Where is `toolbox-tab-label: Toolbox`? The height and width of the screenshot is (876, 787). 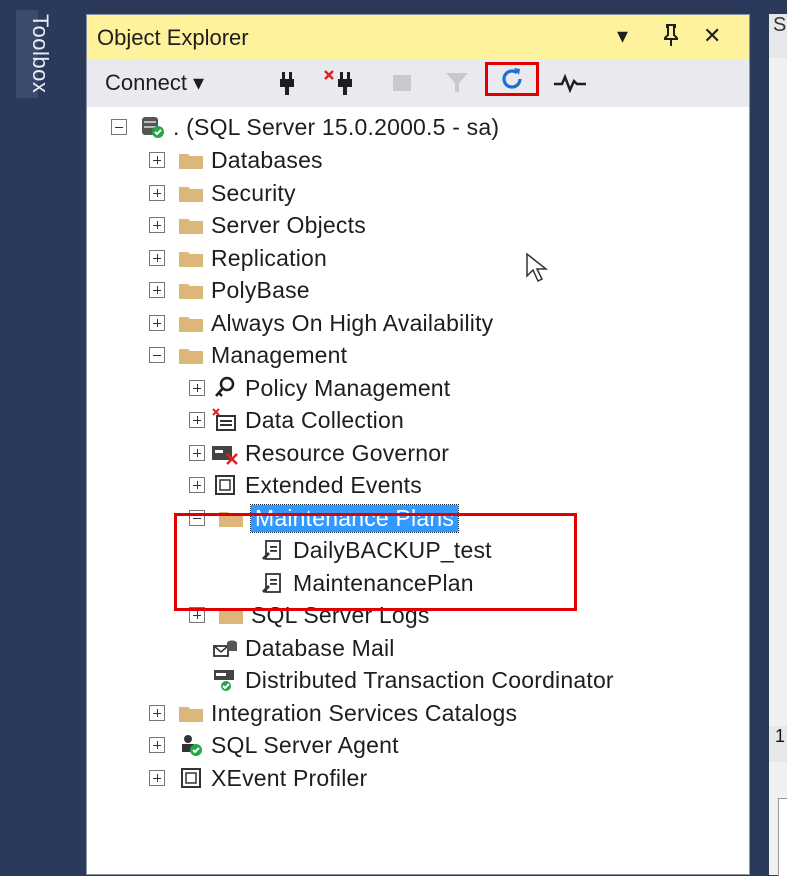
toolbox-tab-label: Toolbox is located at coordinates (40, 53).